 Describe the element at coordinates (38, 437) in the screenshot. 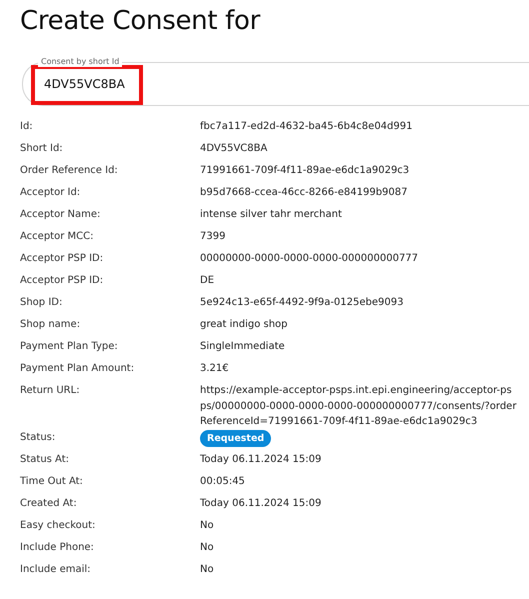

I see `detail-label: Status:` at that location.